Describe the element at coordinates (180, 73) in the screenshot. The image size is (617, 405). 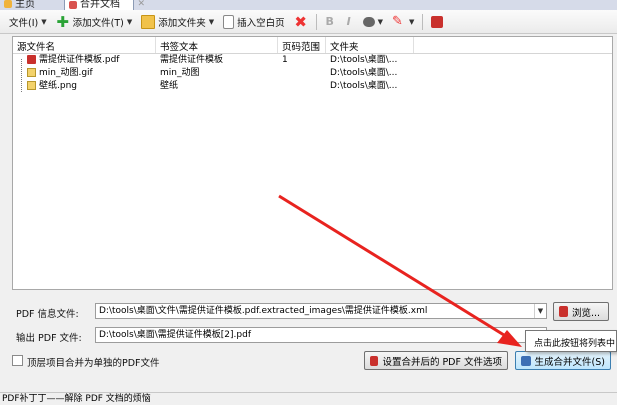
I see `row-bookmark: min_动图` at that location.